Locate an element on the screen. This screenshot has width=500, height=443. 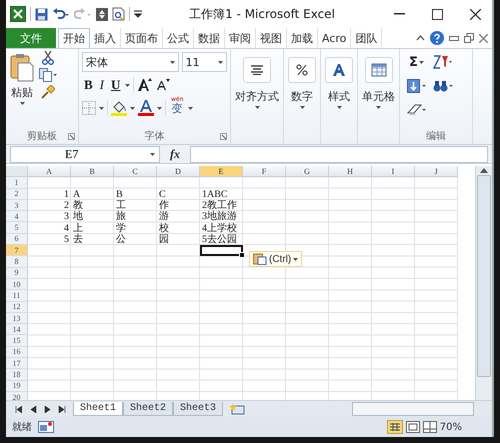
row-header: 8 is located at coordinates (17, 262).